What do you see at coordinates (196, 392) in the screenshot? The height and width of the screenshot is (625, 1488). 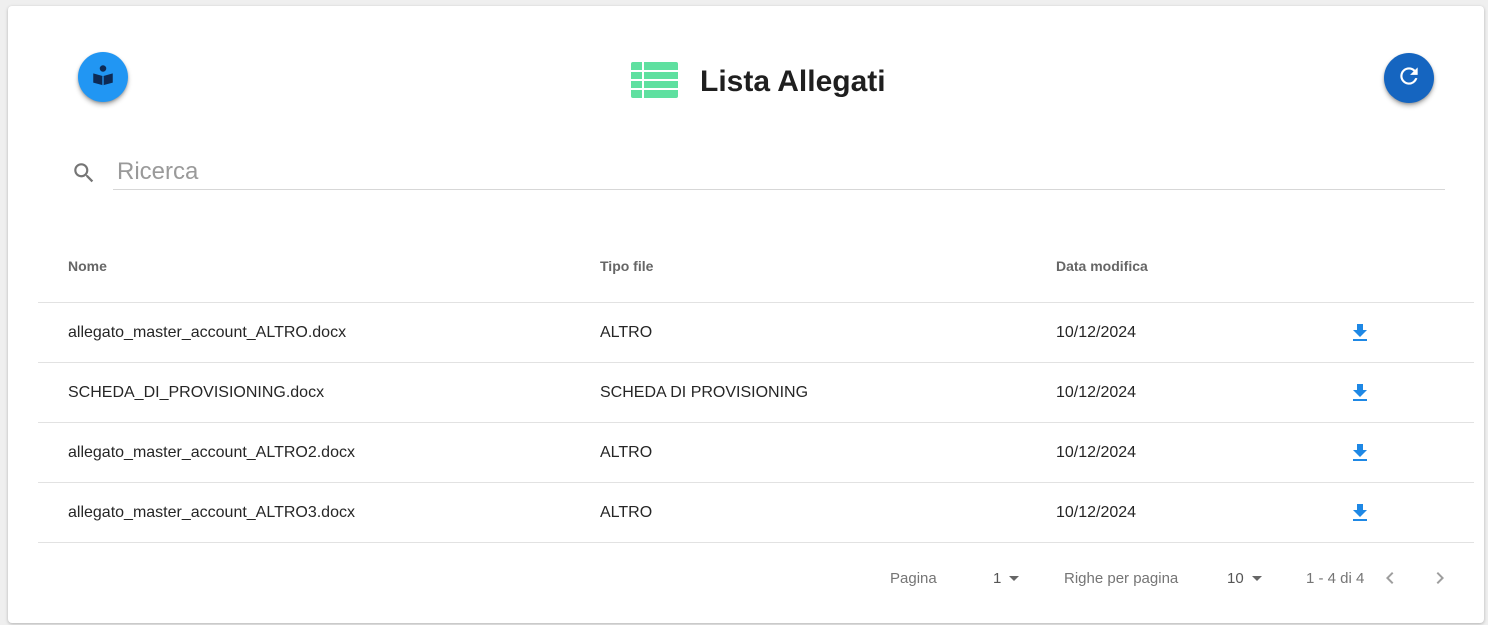 I see `file-name-cell: SCHEDA_DI_PROVISIONING.docx` at bounding box center [196, 392].